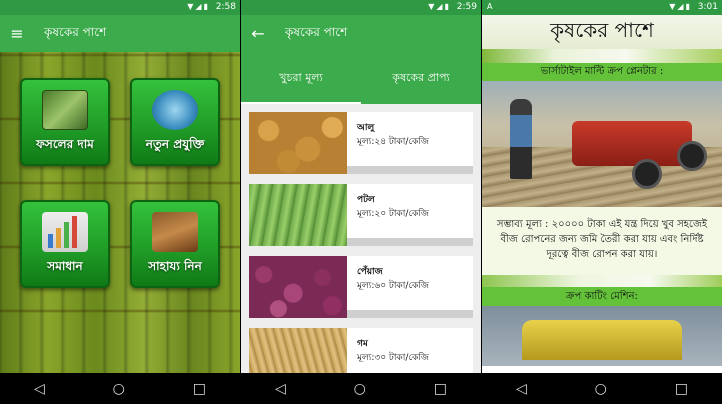 The image size is (722, 404). I want to click on app-bar: ≡ কৃষকের পাশে, so click(120, 33).